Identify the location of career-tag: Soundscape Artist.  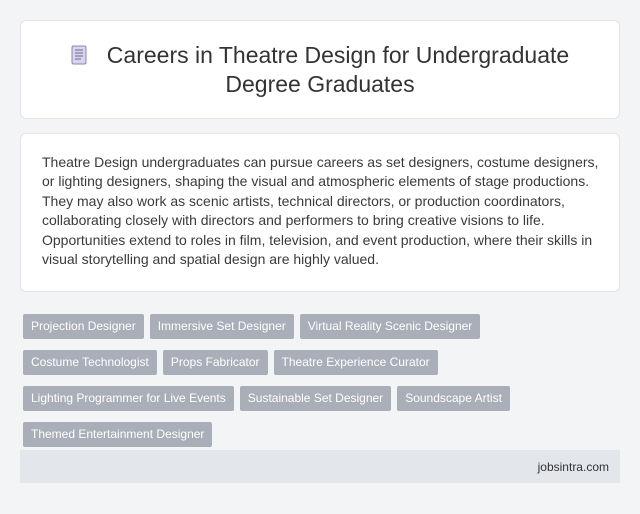
(453, 398).